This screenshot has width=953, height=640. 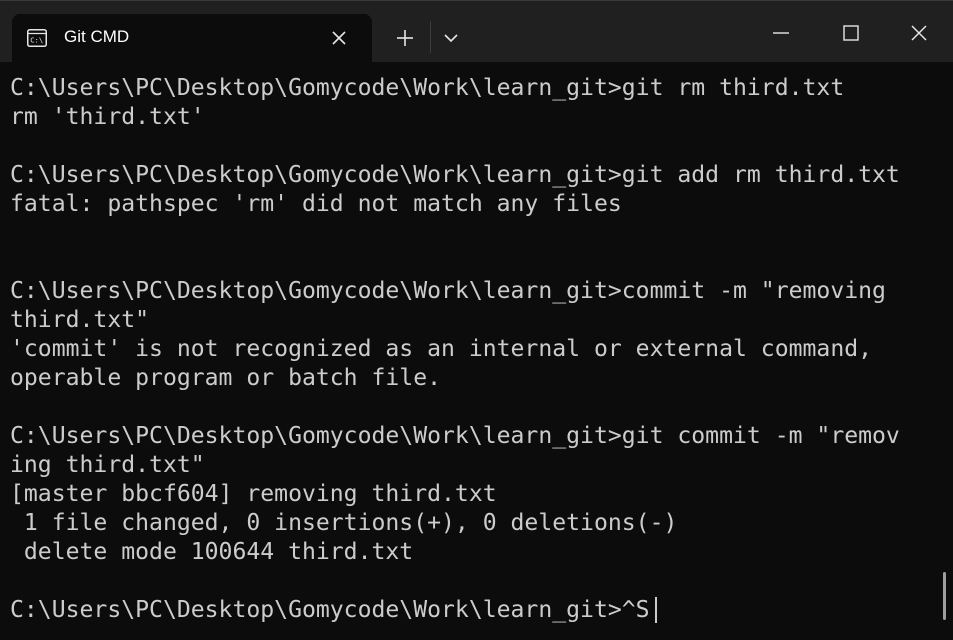 I want to click on cmd-icon: C:\, so click(x=37, y=38).